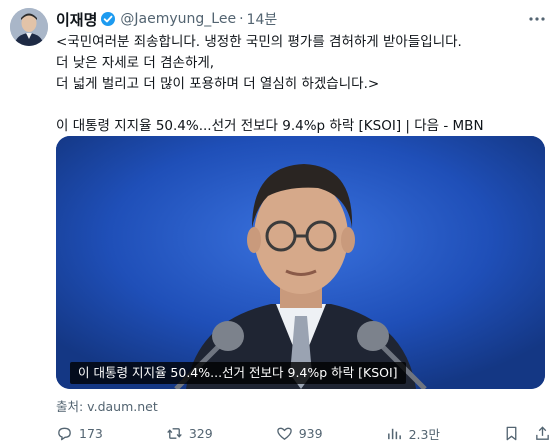 The width and height of the screenshot is (560, 444). I want to click on link-source: 출처: v.daum.net, so click(107, 405).